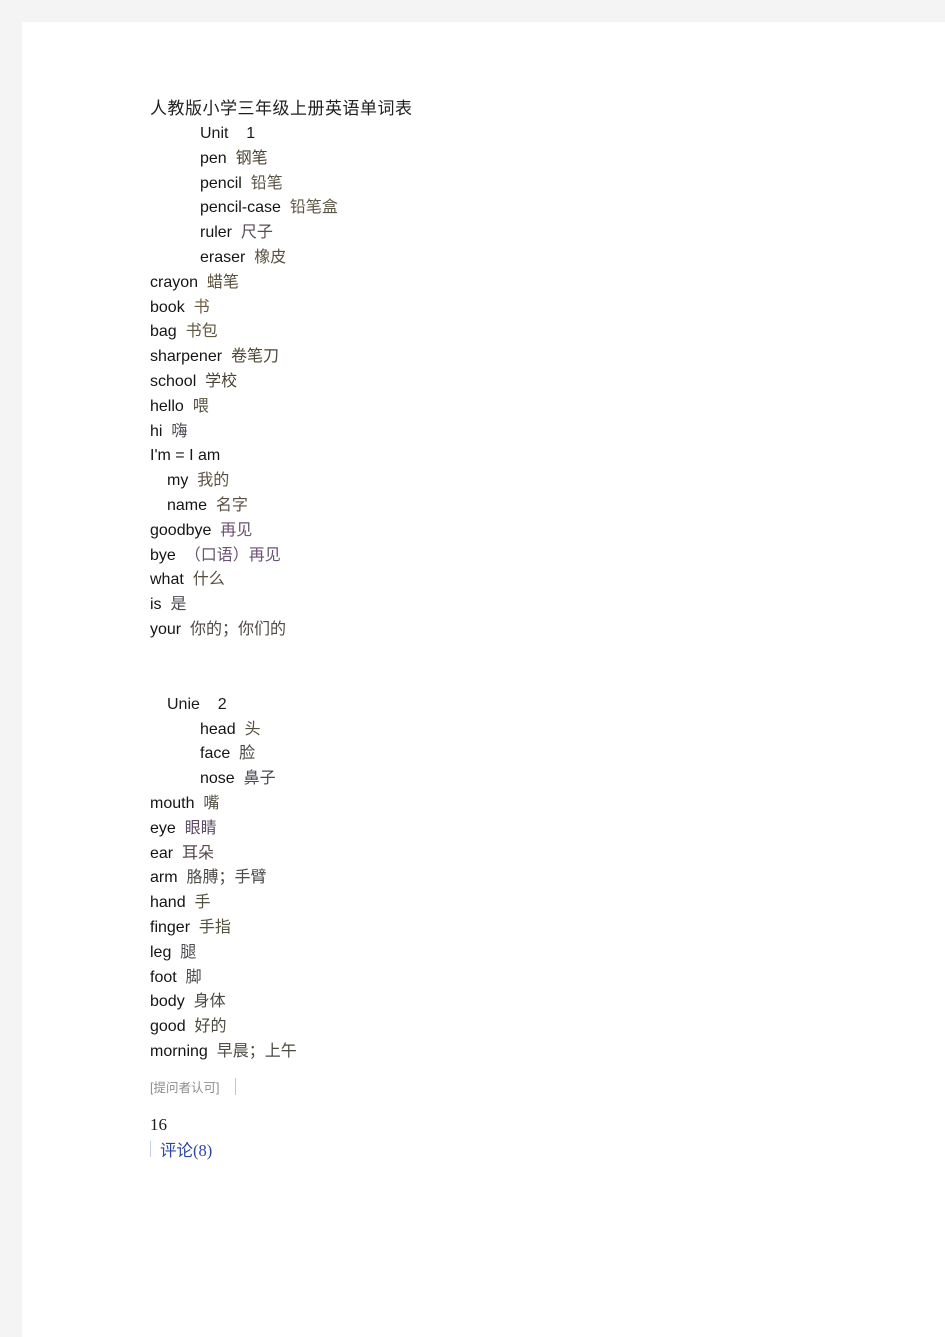  I want to click on vocab-chinese: 头, so click(252, 729).